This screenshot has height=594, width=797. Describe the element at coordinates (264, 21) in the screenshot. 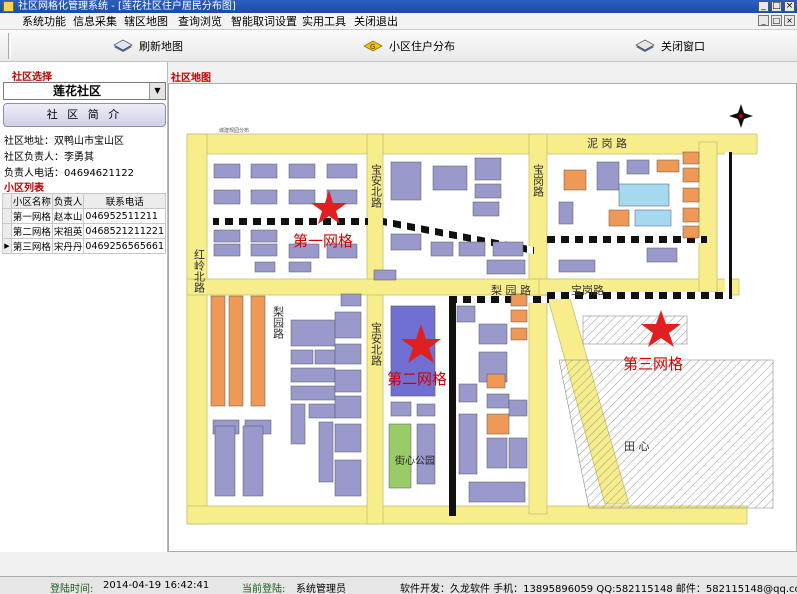

I see `menu-word-settings: 智能取词设置` at that location.